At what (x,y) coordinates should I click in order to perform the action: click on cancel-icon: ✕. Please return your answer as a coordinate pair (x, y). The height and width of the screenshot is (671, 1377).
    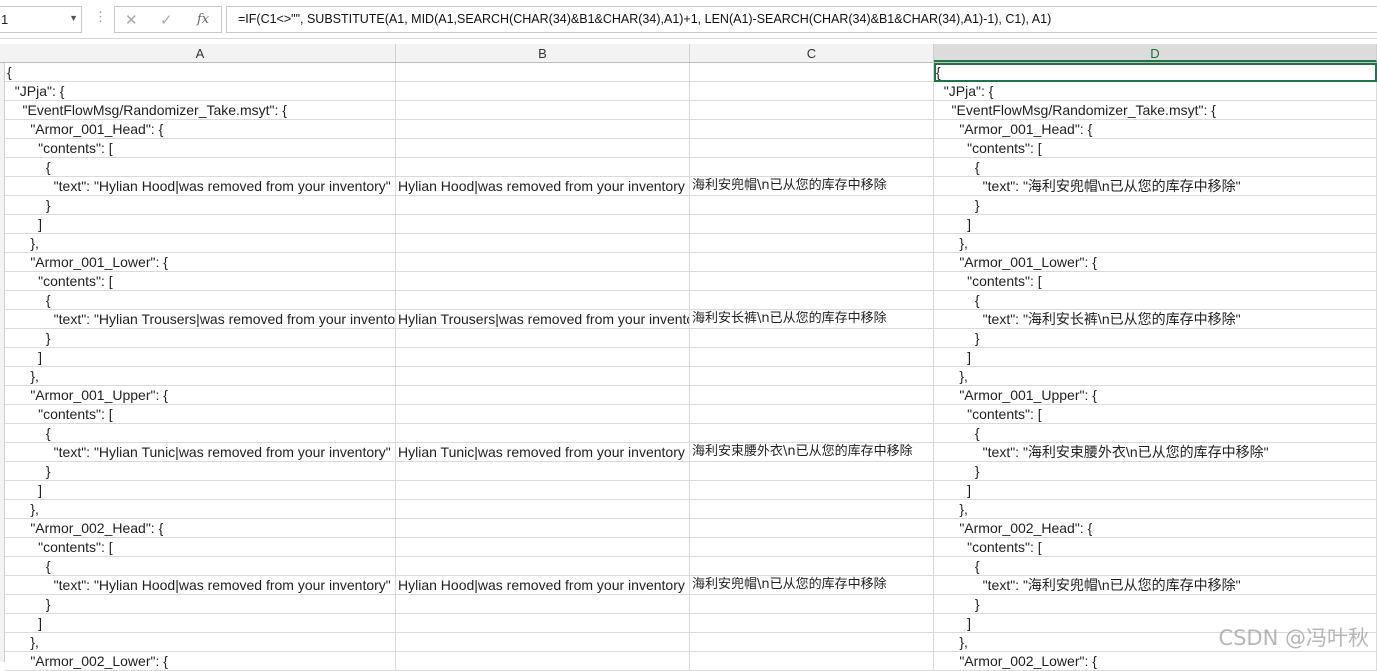
    Looking at the image, I should click on (131, 20).